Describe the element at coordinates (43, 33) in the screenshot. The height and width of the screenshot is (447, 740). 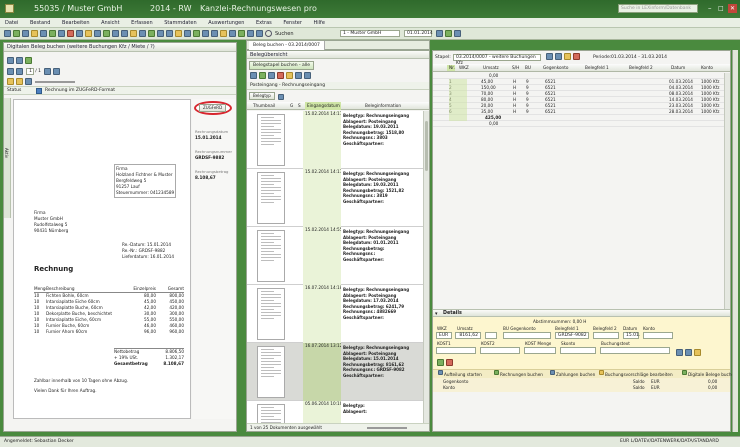
I see `undo-icon` at that location.